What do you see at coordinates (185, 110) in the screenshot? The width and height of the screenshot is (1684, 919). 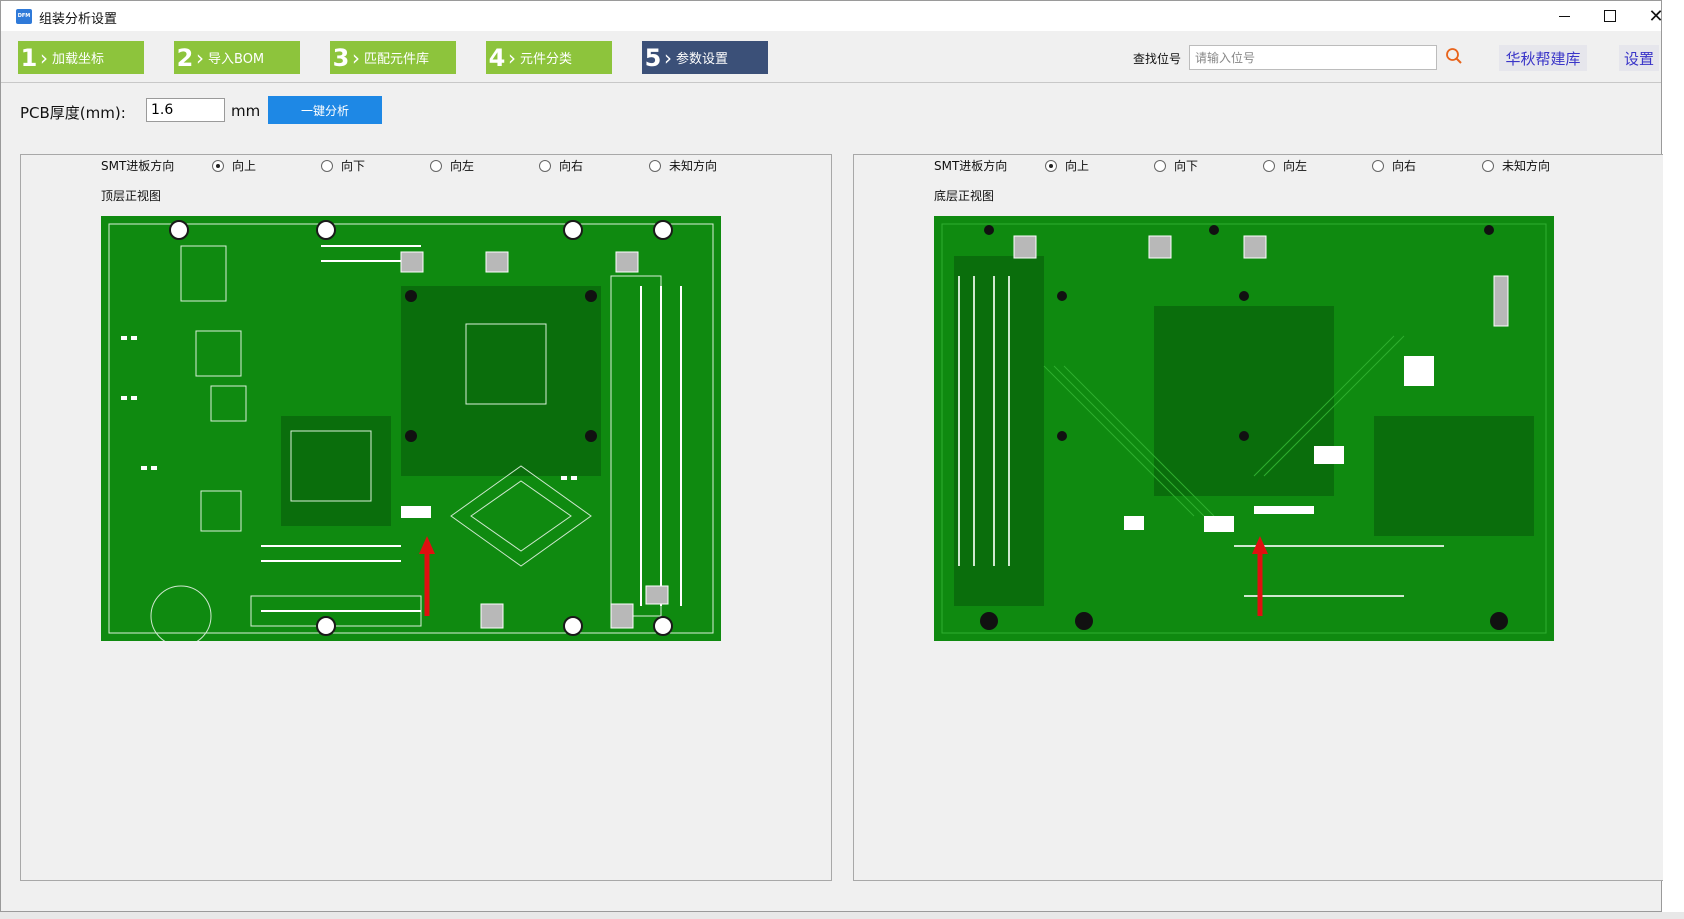 I see `pcb-thickness-input` at bounding box center [185, 110].